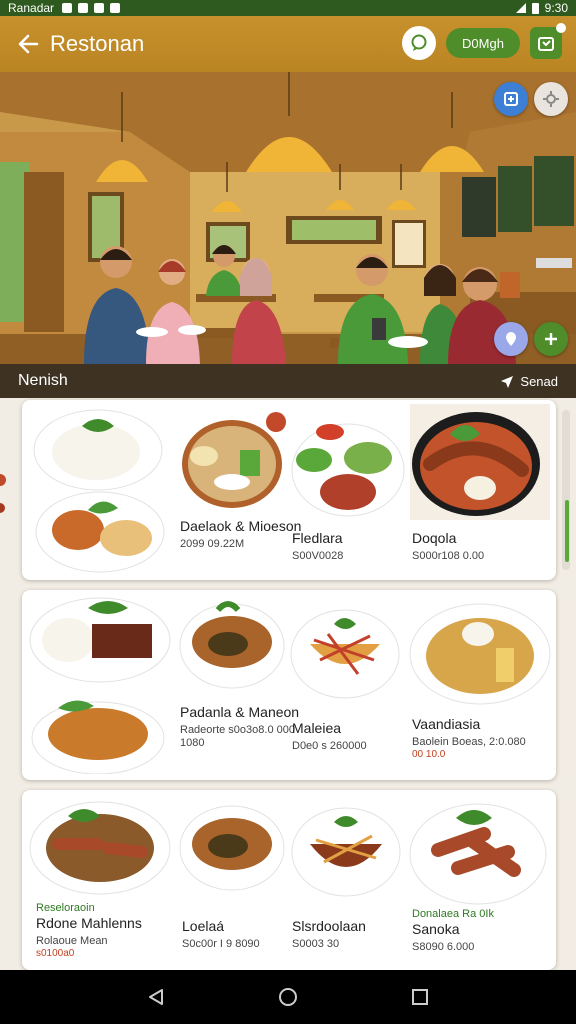 This screenshot has height=1024, width=576. Describe the element at coordinates (446, 724) in the screenshot. I see `dish-name: Vaandiasia` at that location.